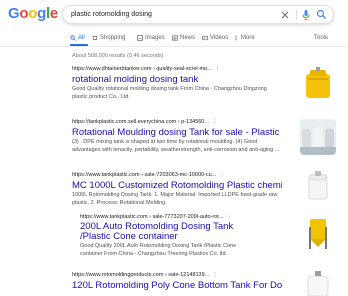 This screenshot has height=296, width=348. I want to click on news-icon, so click(175, 38).